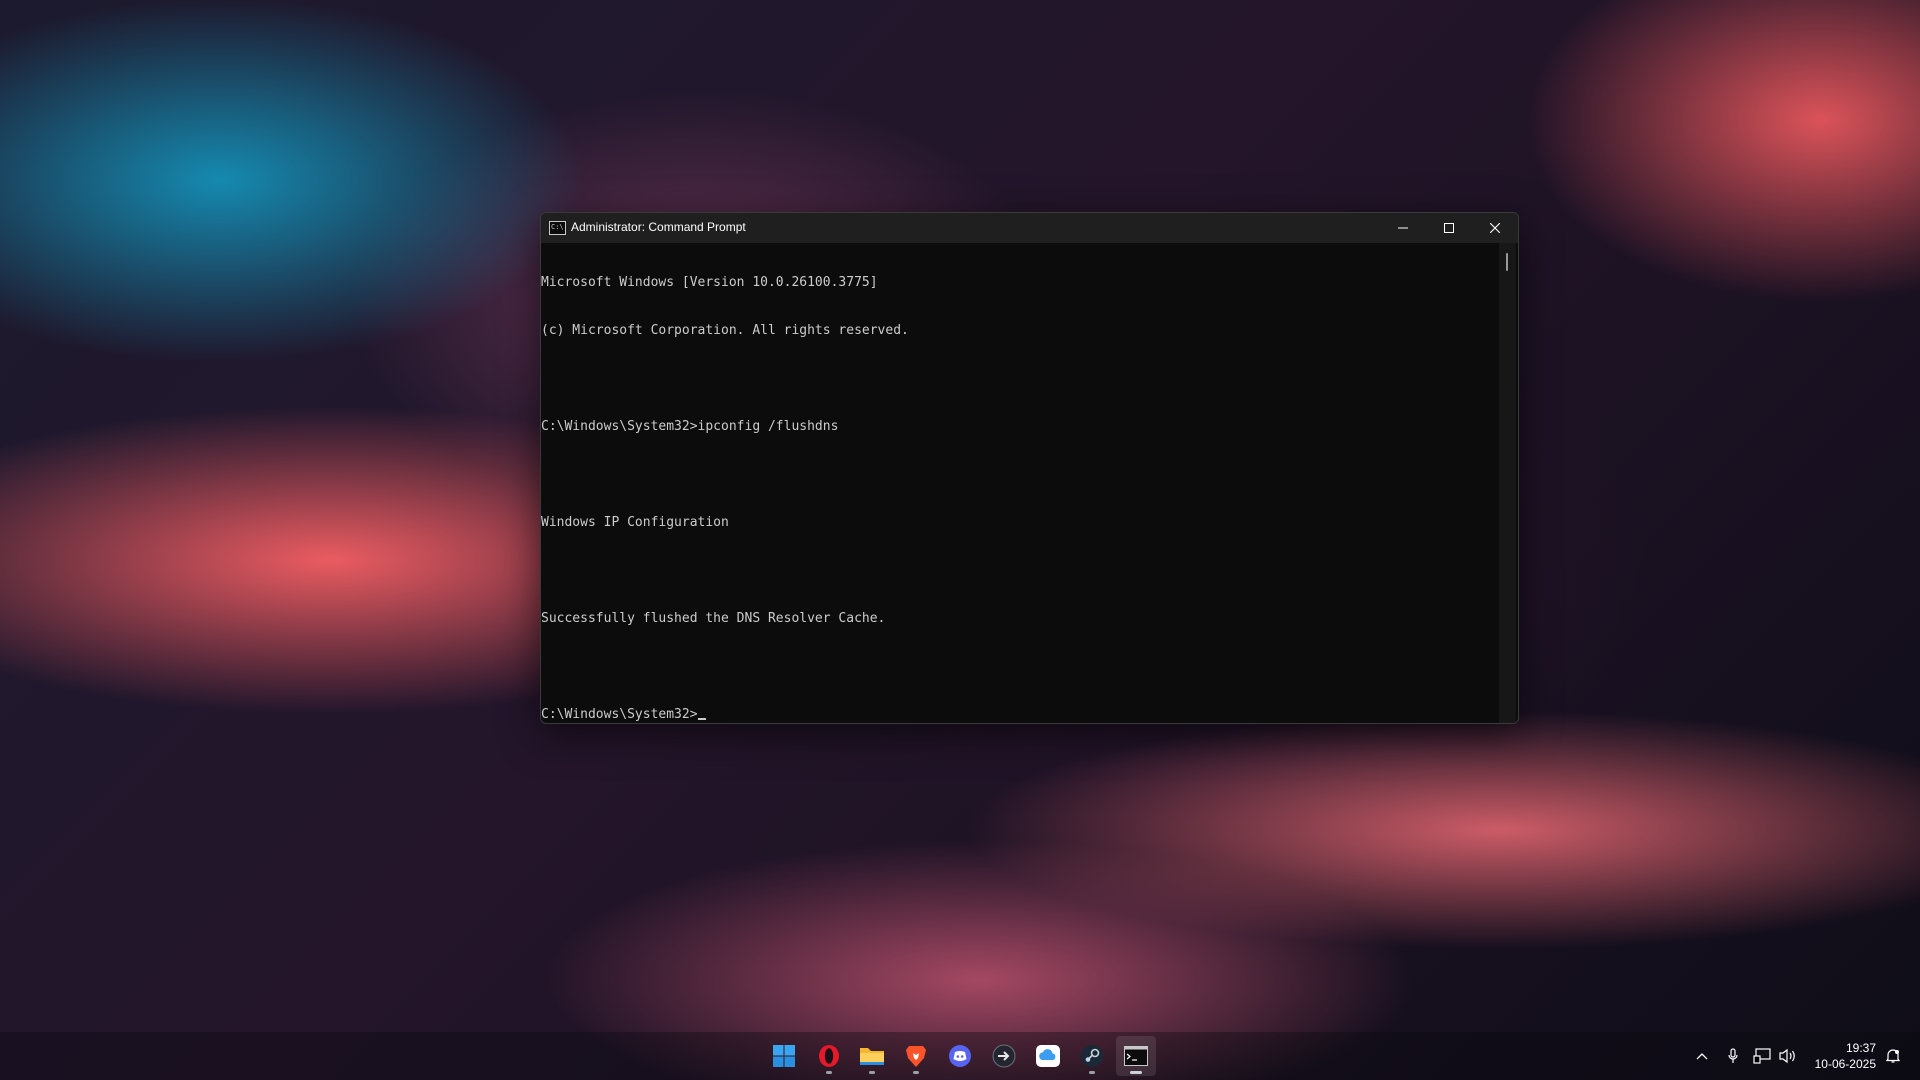  I want to click on clock-date: 10-06-2025, so click(1845, 1064).